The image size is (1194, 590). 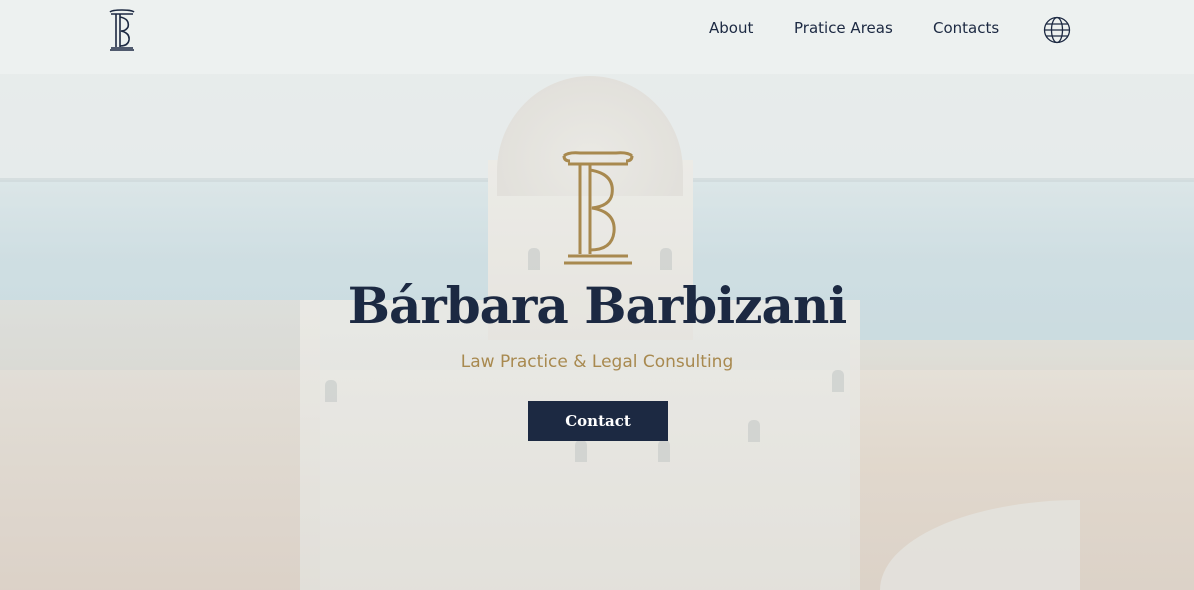 What do you see at coordinates (597, 30) in the screenshot?
I see `main-navigation: About Pratice Areas Contacts` at bounding box center [597, 30].